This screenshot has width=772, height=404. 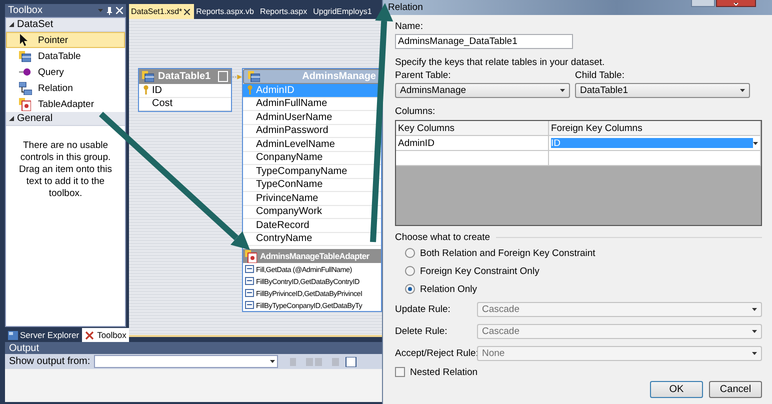 I want to click on table-column: TypeConName, so click(x=312, y=185).